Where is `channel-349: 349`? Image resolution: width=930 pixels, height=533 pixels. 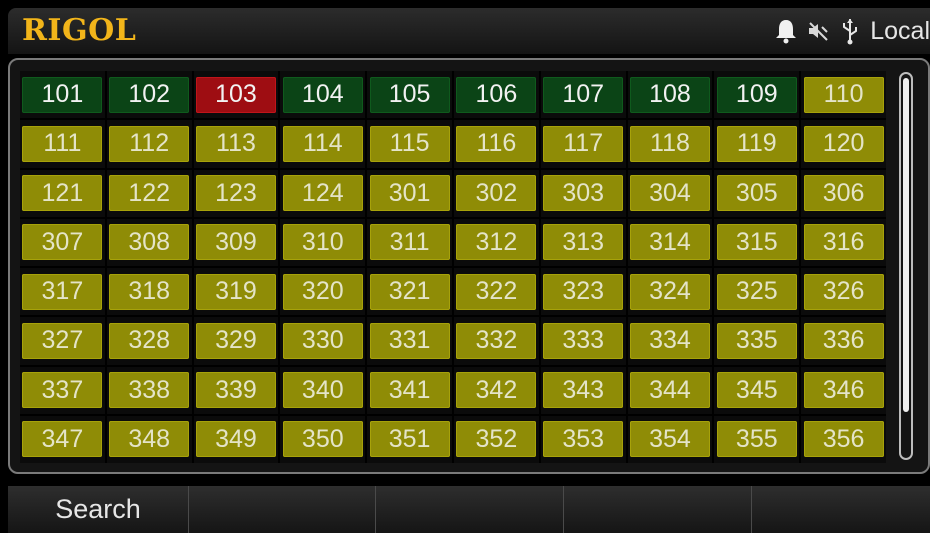
channel-349: 349 is located at coordinates (235, 439).